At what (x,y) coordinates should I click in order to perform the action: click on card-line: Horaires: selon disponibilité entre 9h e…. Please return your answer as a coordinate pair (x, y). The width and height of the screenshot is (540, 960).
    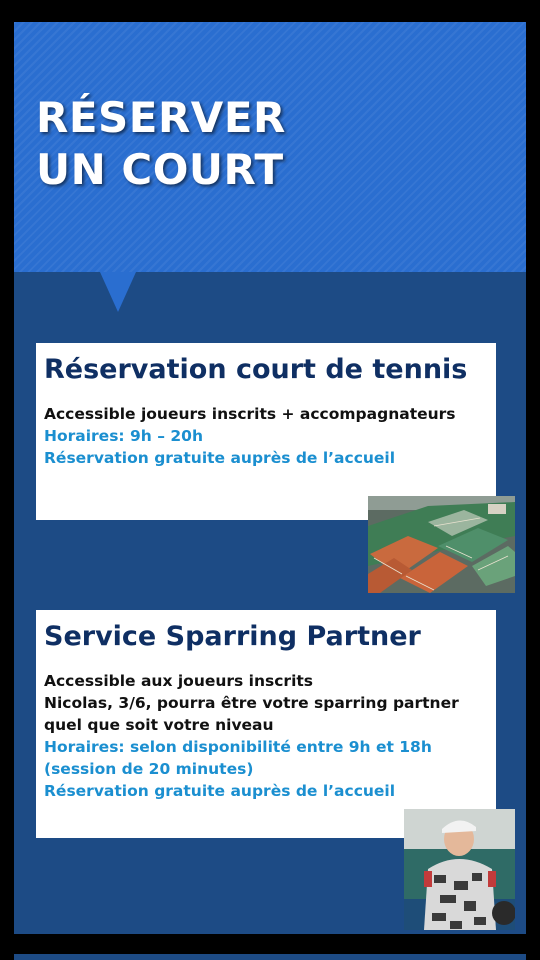
    Looking at the image, I should click on (238, 758).